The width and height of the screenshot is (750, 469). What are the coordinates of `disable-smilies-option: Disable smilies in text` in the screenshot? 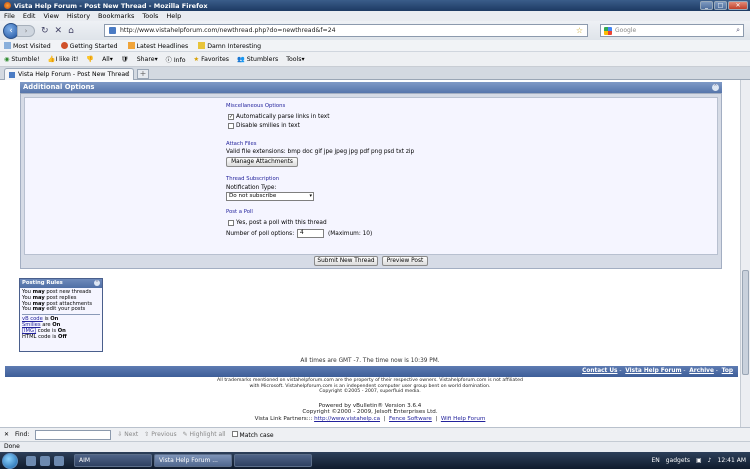 It's located at (264, 126).